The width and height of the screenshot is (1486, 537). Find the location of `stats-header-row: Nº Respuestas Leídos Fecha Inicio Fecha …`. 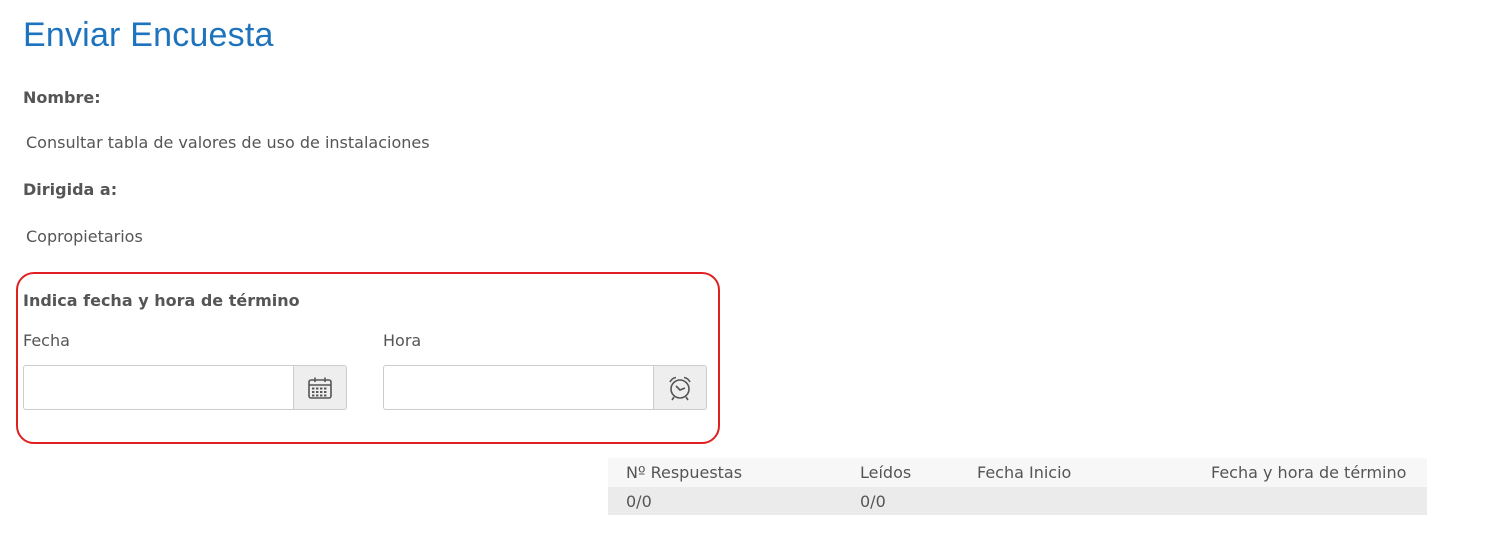

stats-header-row: Nº Respuestas Leídos Fecha Inicio Fecha … is located at coordinates (1017, 472).